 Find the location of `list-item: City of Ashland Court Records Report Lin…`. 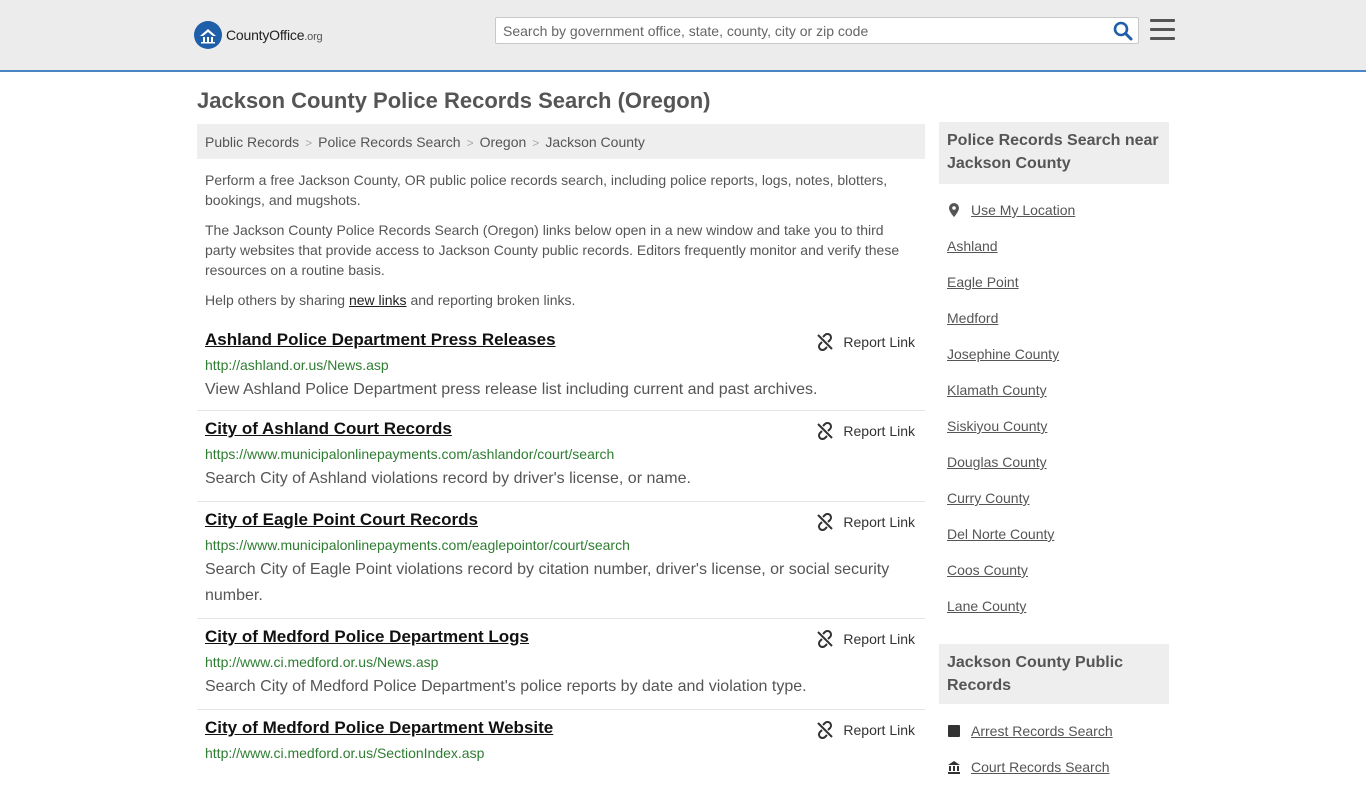

list-item: City of Ashland Court Records Report Lin… is located at coordinates (561, 456).